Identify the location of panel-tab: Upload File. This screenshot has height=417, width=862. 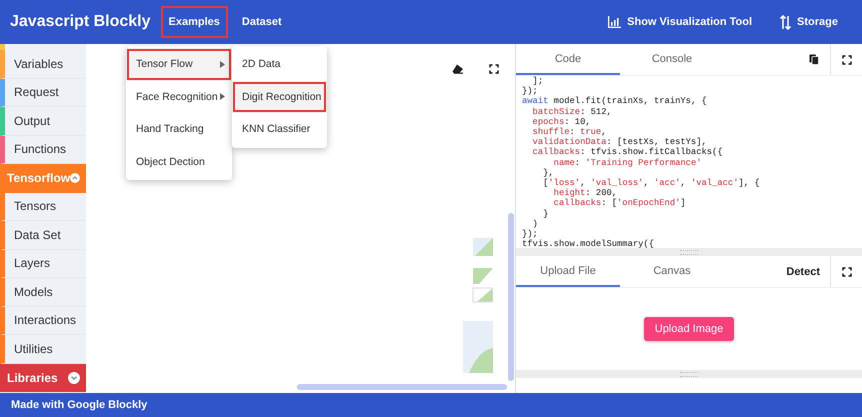
(568, 271).